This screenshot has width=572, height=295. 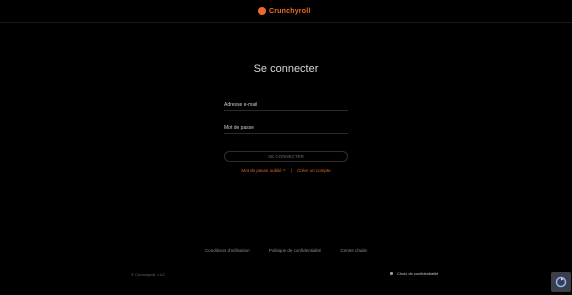 I want to click on email-field, so click(x=286, y=110).